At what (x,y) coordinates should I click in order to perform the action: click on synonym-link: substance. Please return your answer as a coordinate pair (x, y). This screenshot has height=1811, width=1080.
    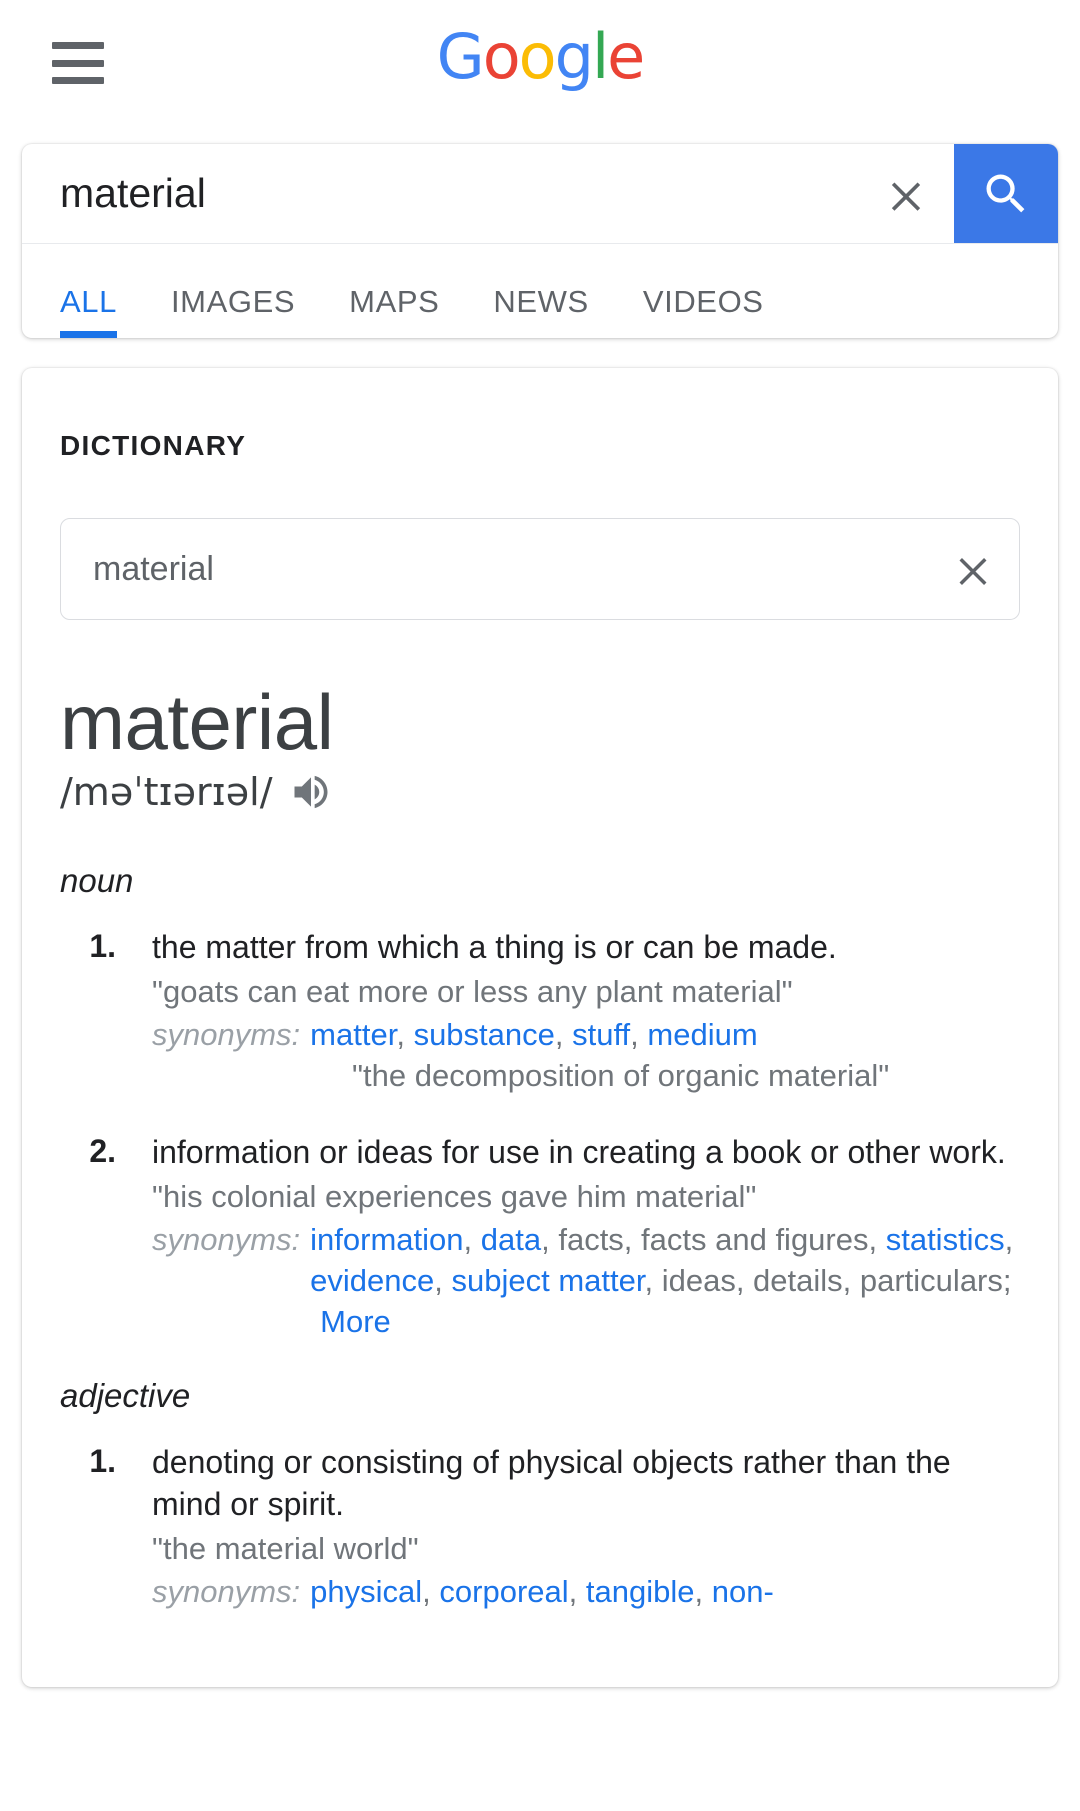
    Looking at the image, I should click on (484, 1034).